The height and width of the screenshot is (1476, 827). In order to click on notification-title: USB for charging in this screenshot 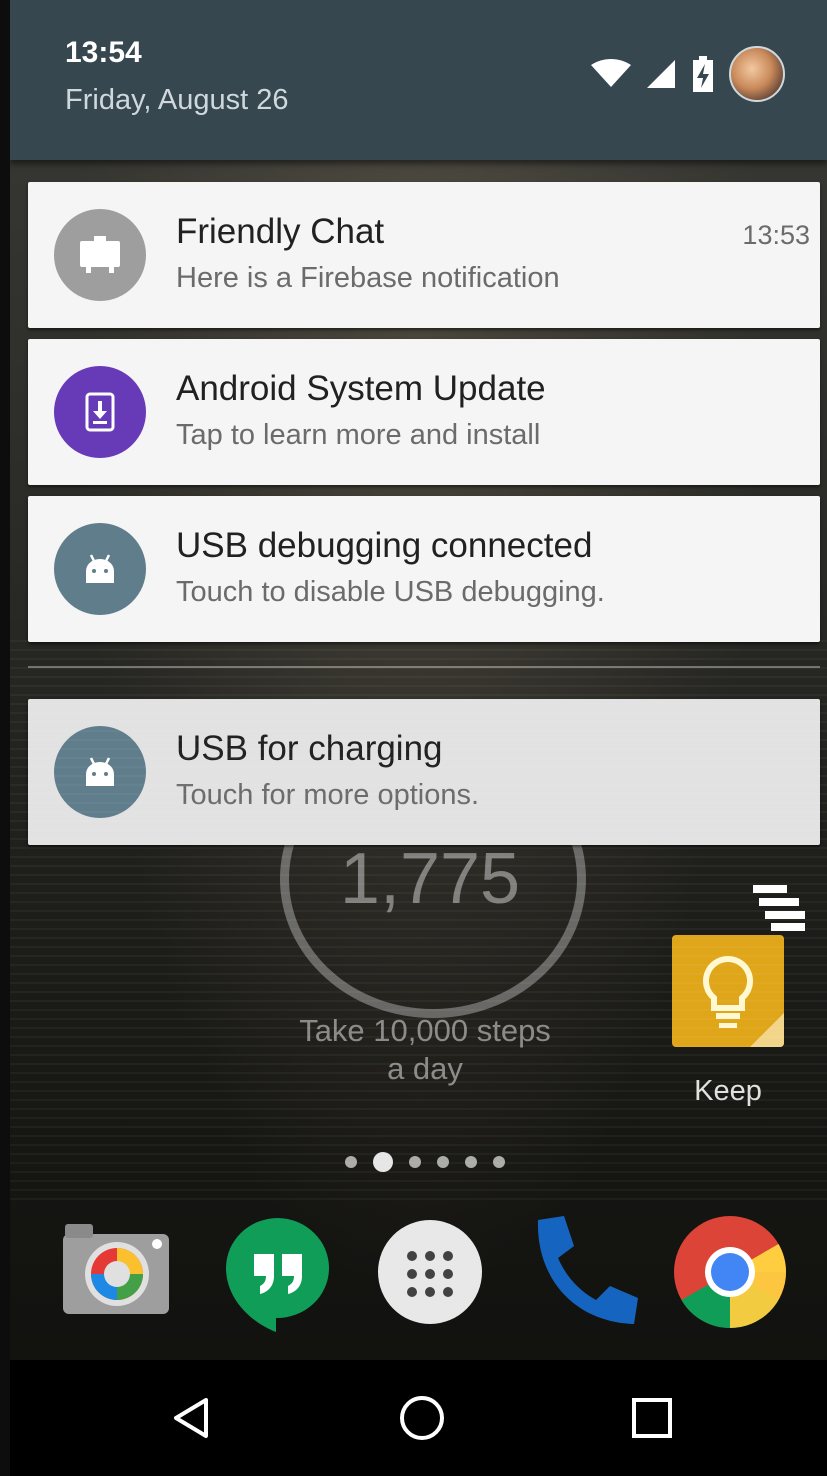, I will do `click(309, 748)`.